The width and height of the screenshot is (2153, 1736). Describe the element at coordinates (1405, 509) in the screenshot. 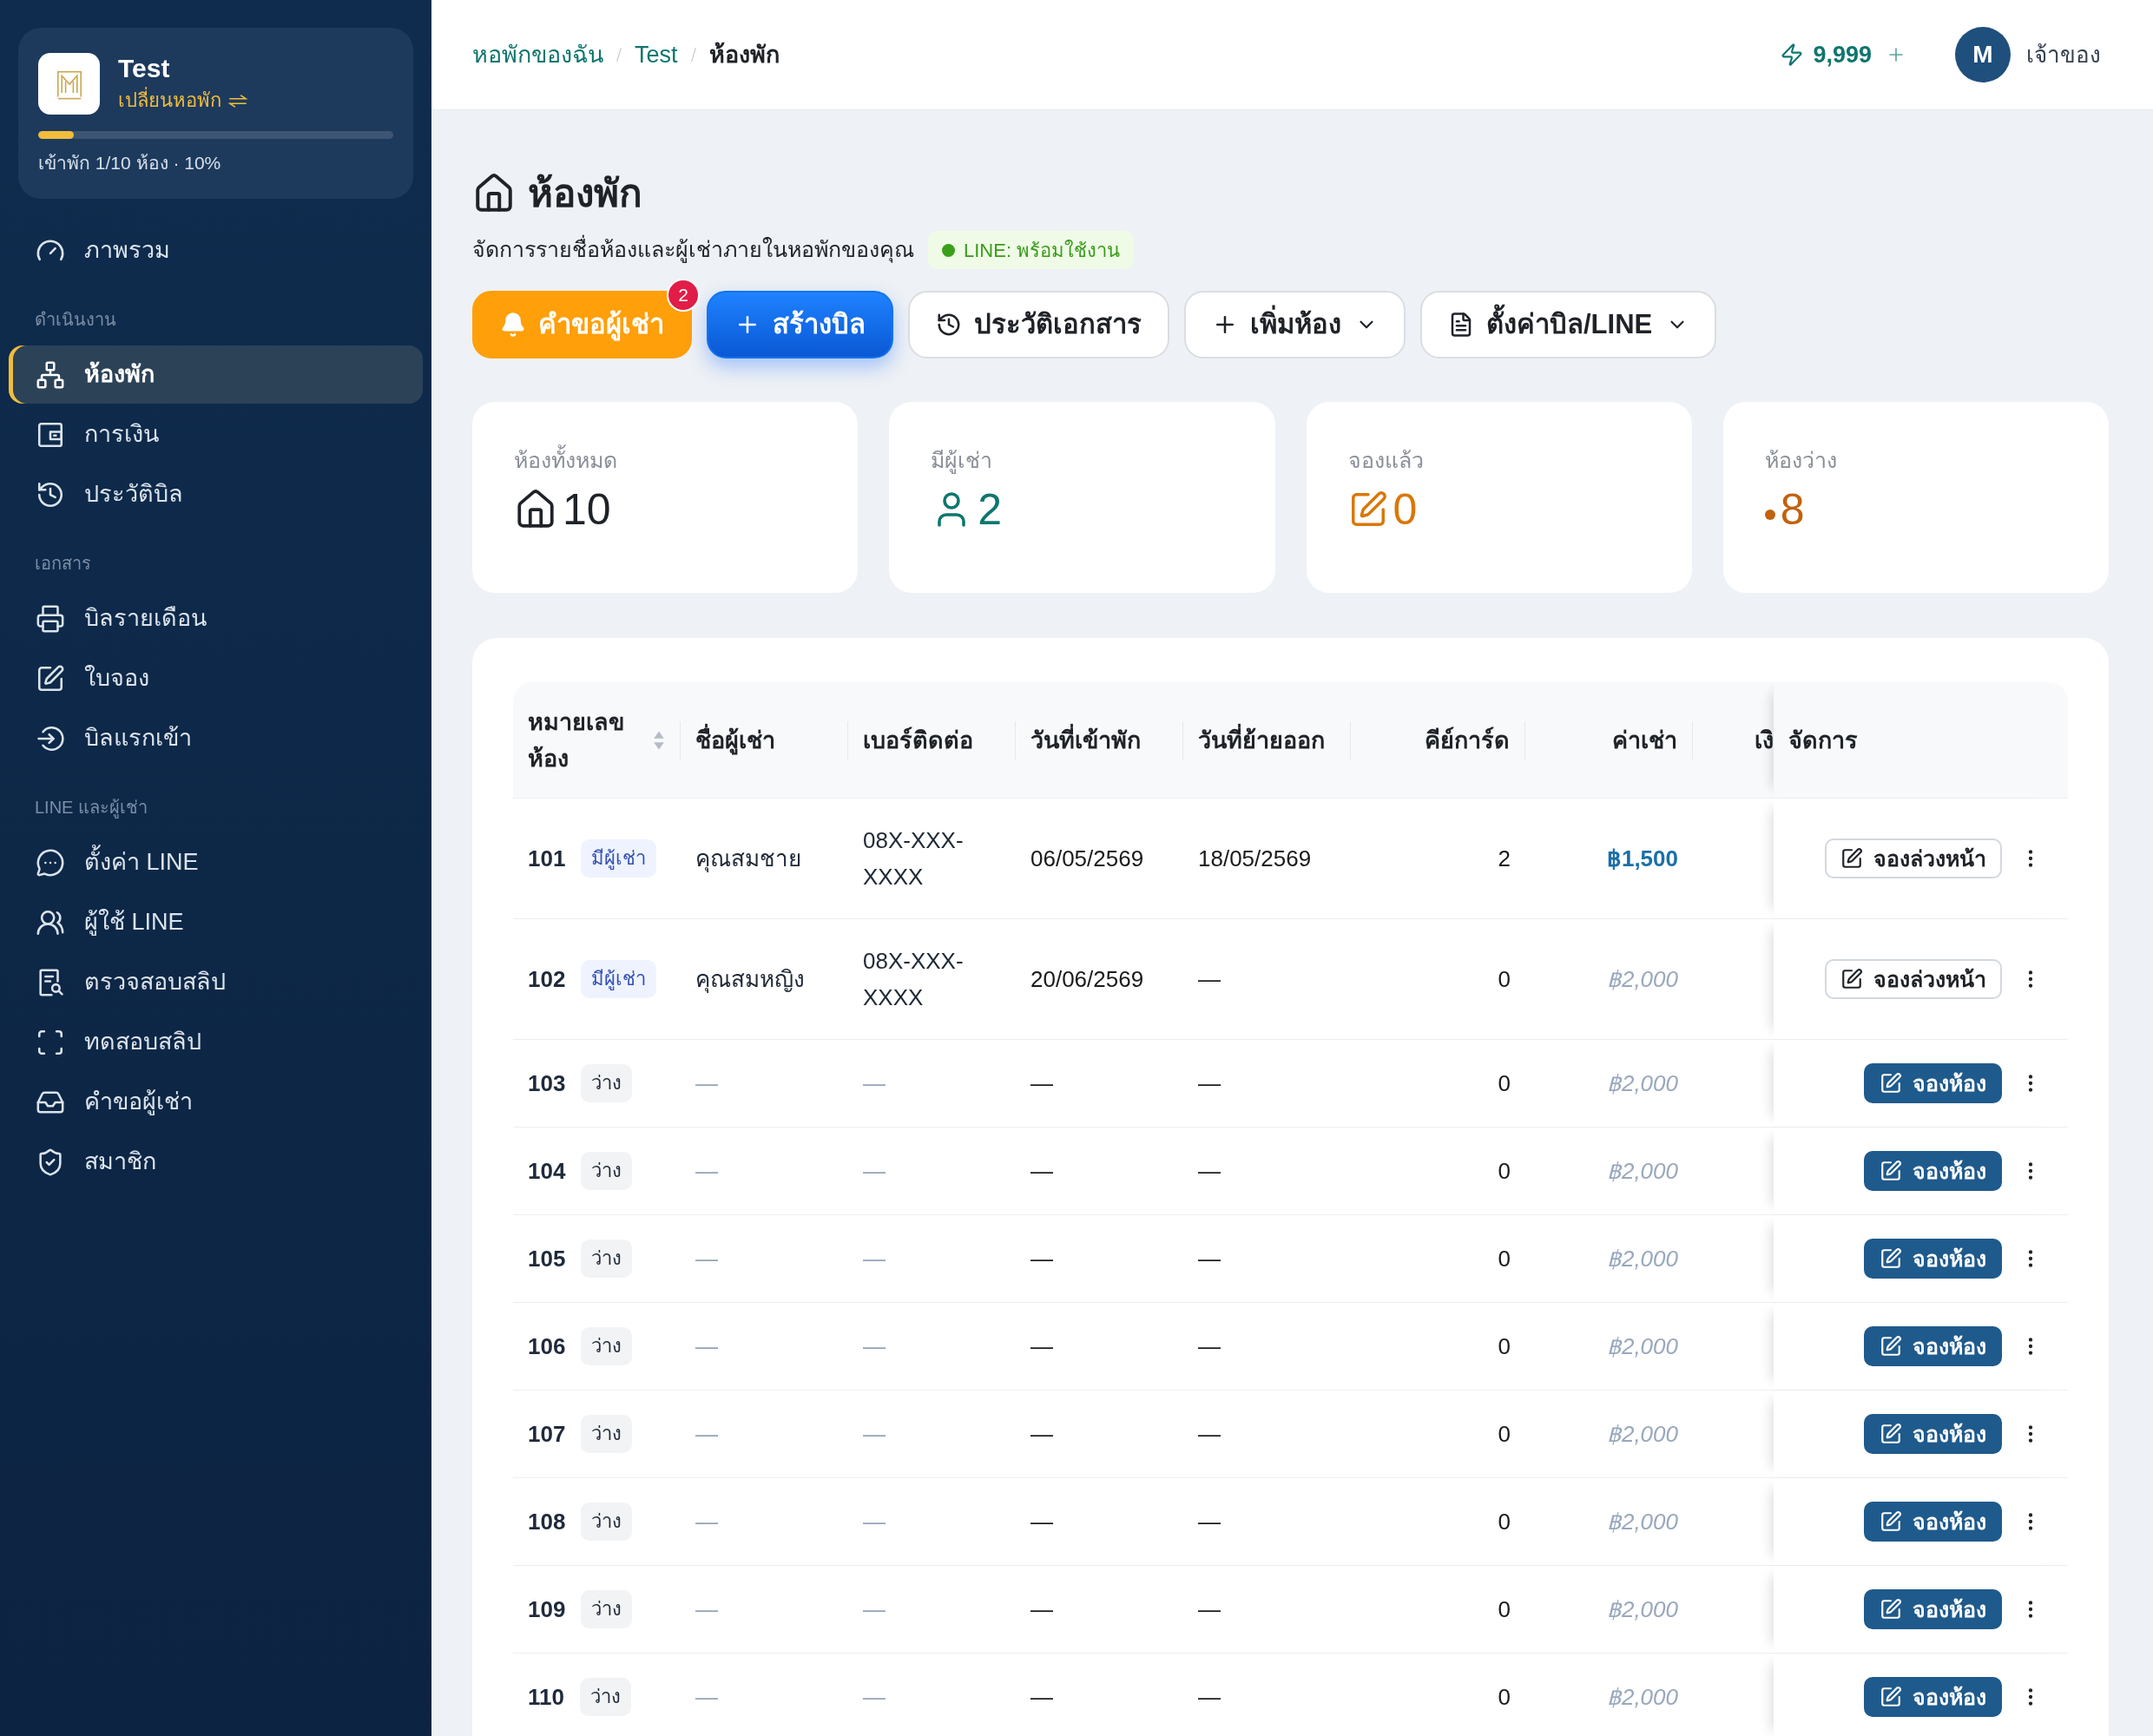

I see `stat-value: 0` at that location.